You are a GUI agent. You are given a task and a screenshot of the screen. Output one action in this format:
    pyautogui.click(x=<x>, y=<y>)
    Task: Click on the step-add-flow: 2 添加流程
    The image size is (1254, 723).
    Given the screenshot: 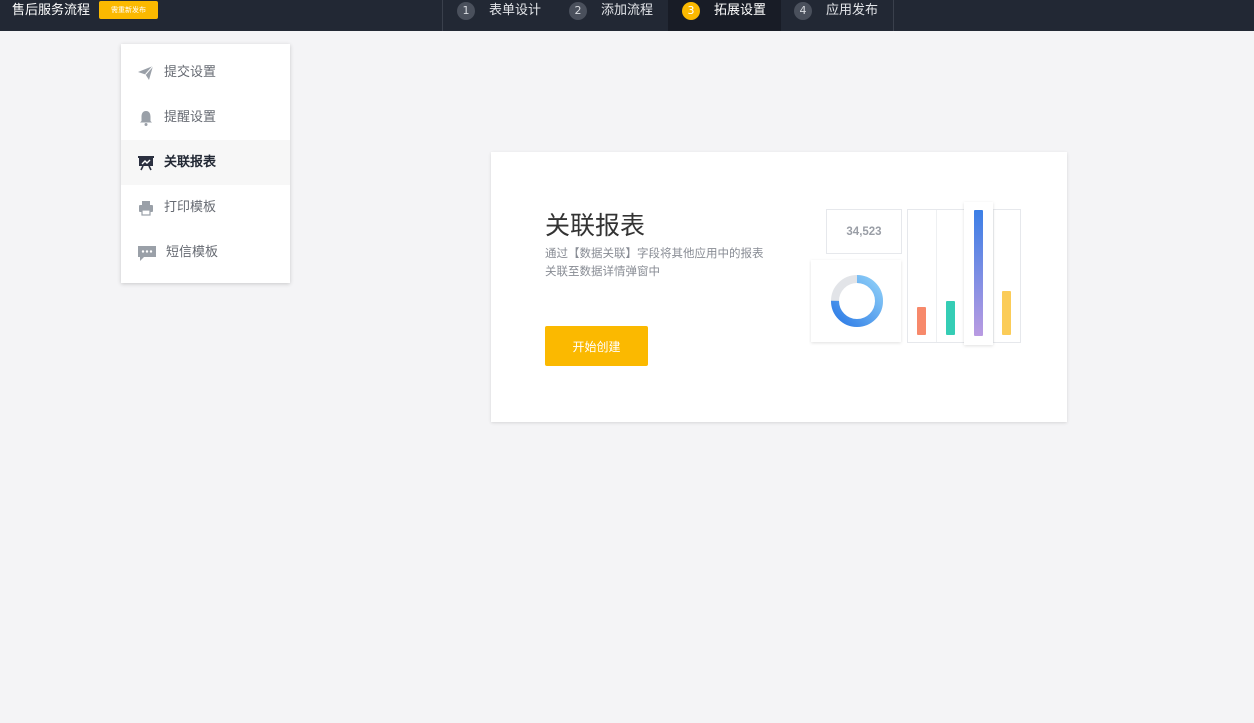 What is the action you would take?
    pyautogui.click(x=612, y=15)
    